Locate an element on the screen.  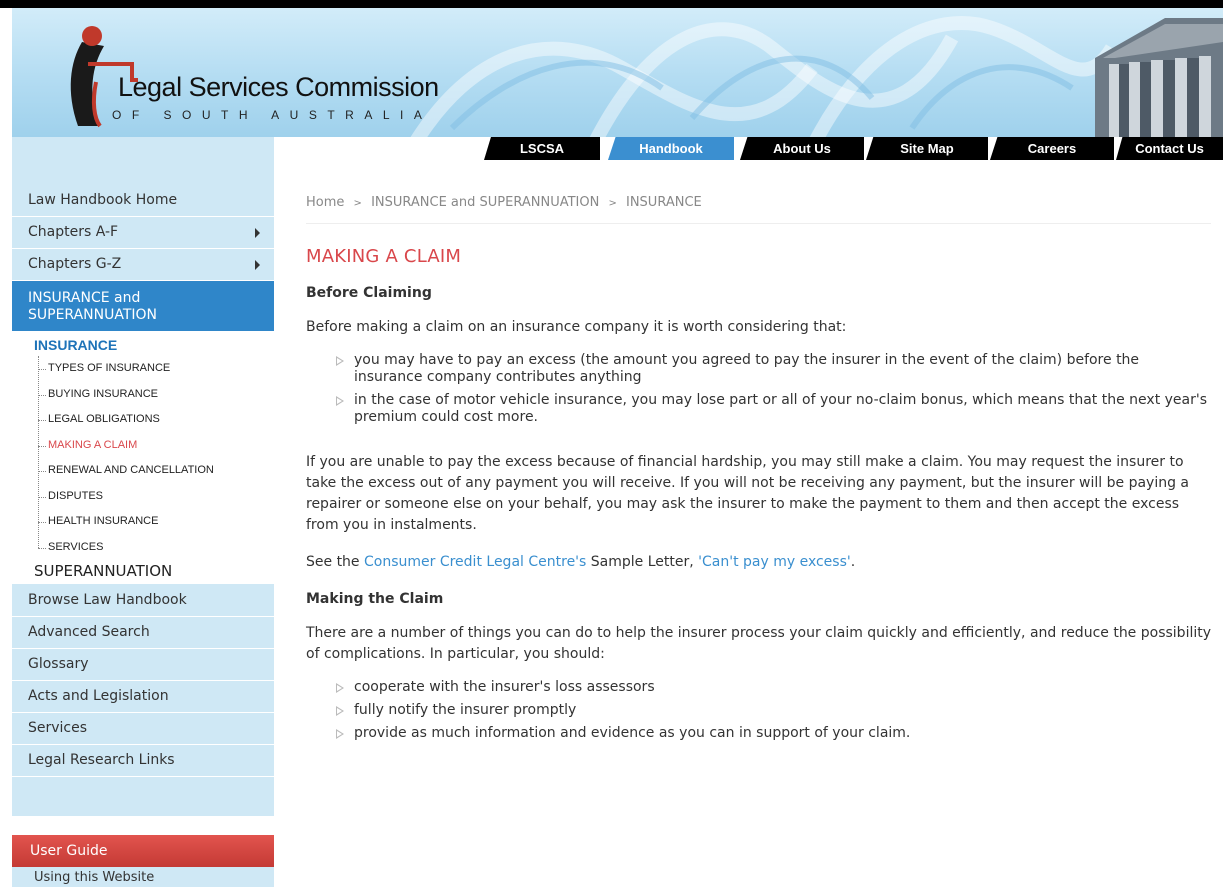
sidebar-sub-item-making-a-claim: MAKING A CLAIM is located at coordinates (156, 446).